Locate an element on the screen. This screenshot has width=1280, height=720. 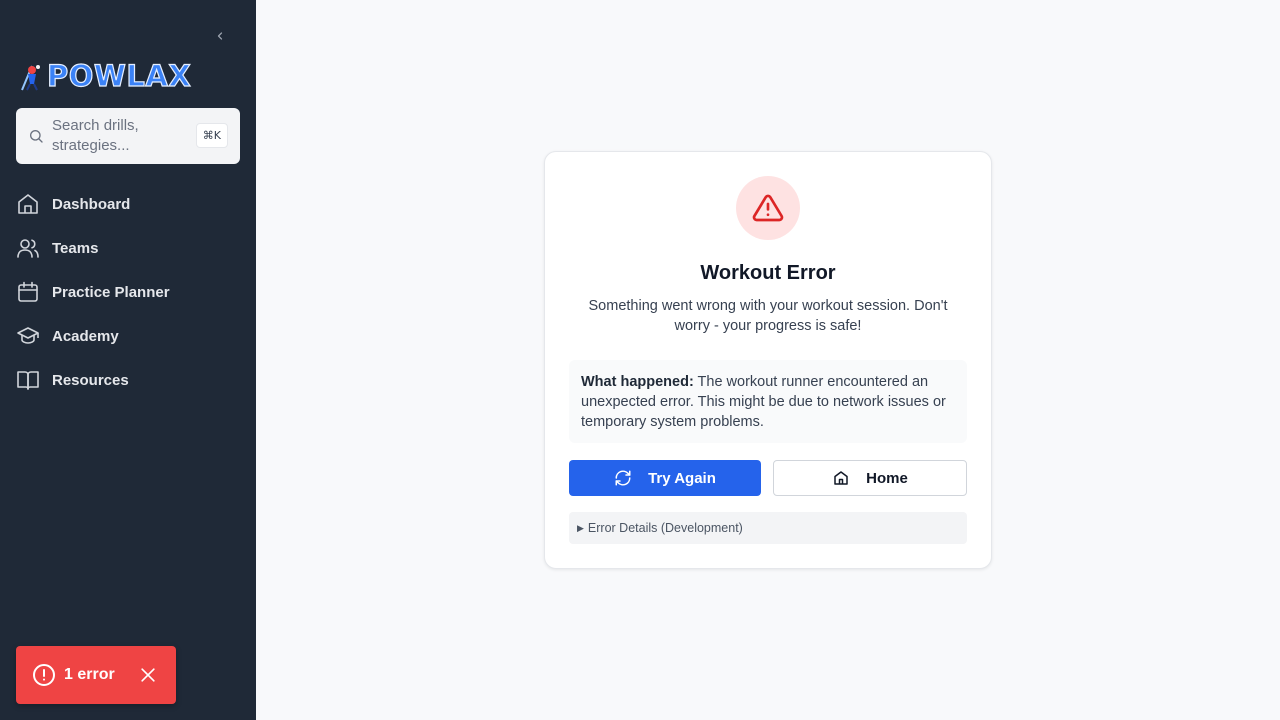
error-details-toggle: ▶ Error Details (Development) is located at coordinates (768, 528).